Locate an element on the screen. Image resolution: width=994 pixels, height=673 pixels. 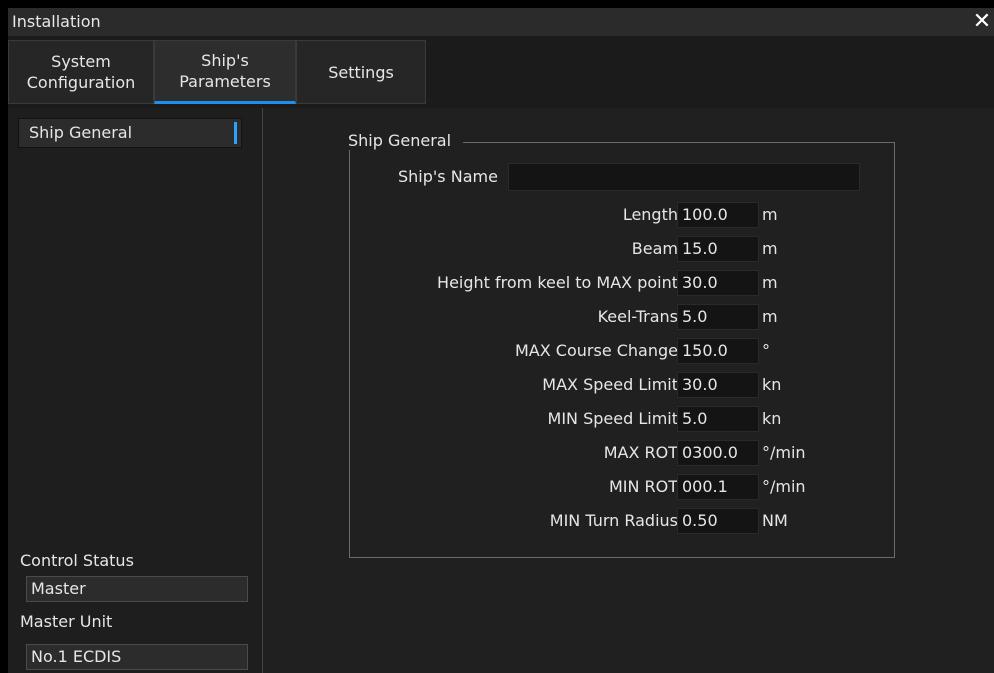
field-label: MAX Speed Limit is located at coordinates (610, 384).